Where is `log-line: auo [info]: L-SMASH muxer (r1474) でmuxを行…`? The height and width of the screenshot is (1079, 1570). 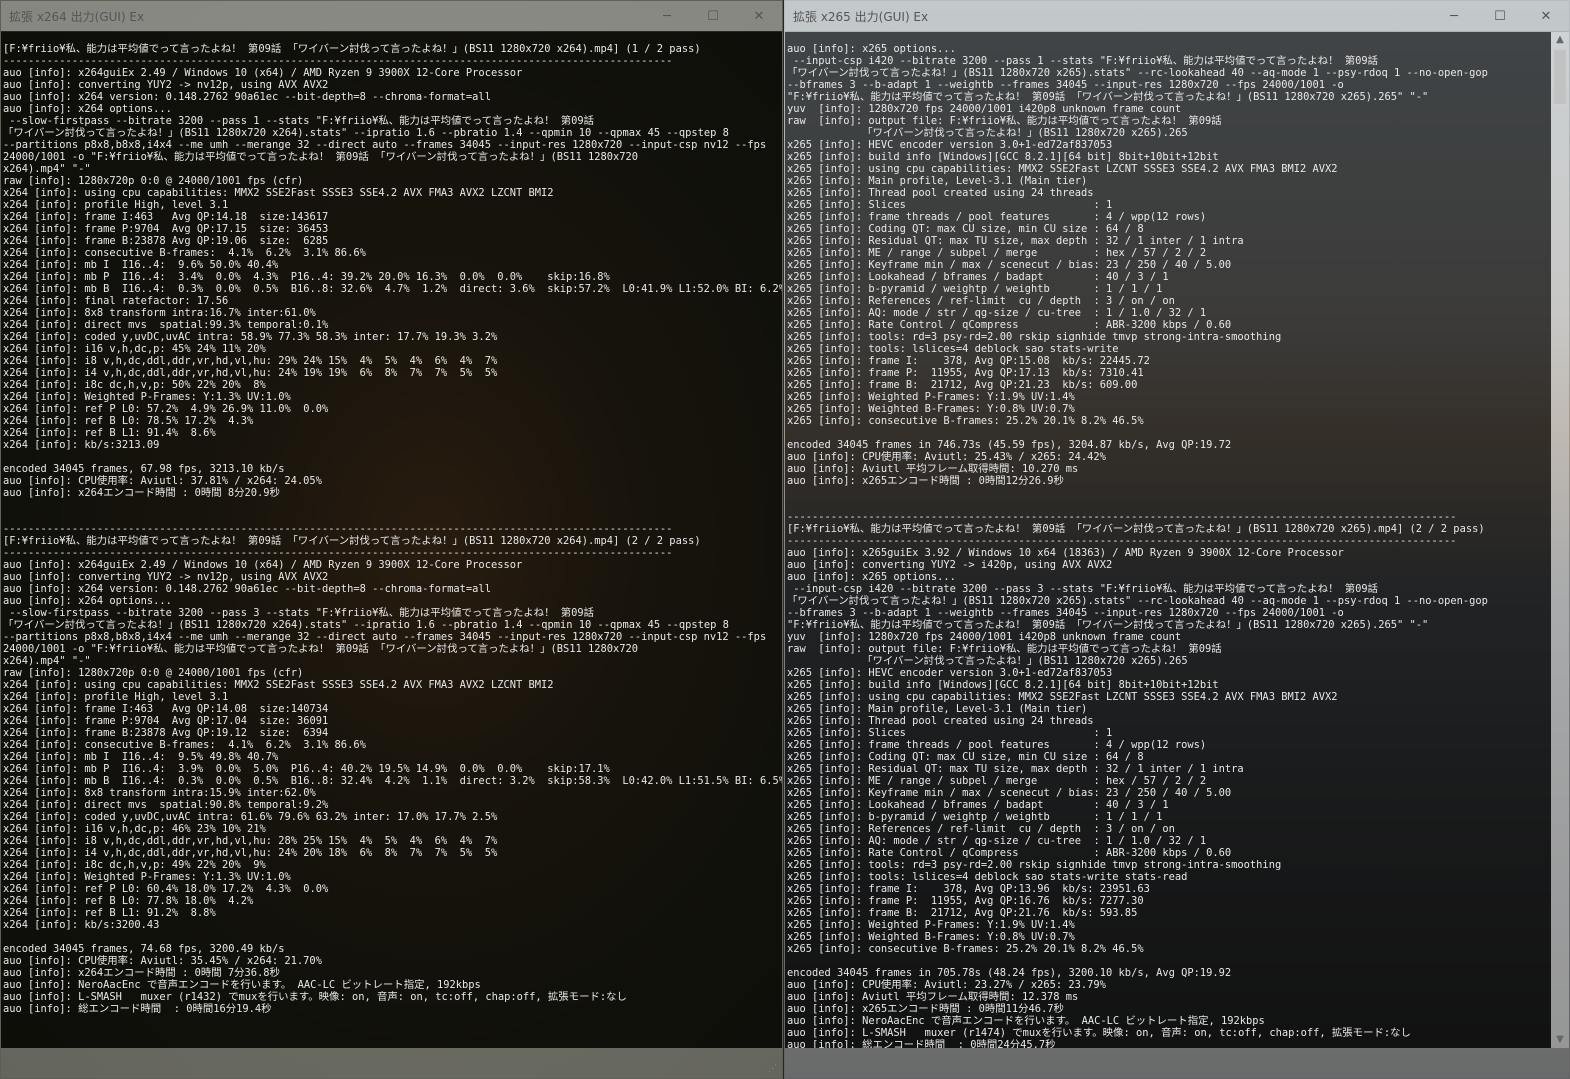
log-line: auo [info]: L-SMASH muxer (r1474) でmuxを行… is located at coordinates (1099, 1033).